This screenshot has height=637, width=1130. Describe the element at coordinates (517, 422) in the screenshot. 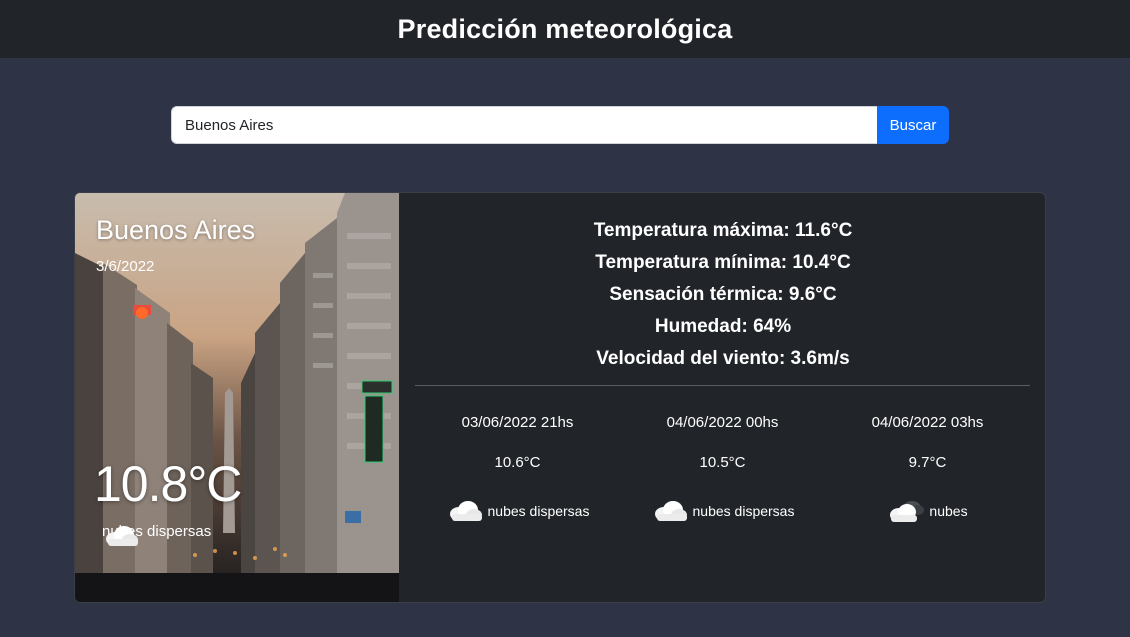

I see `forecast-datetime: 03/06/2022 21hs` at that location.